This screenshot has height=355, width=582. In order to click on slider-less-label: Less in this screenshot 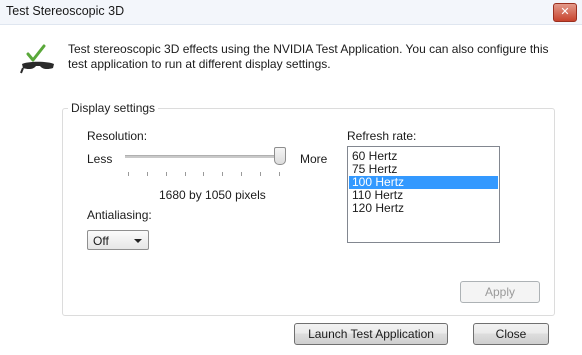, I will do `click(100, 159)`.